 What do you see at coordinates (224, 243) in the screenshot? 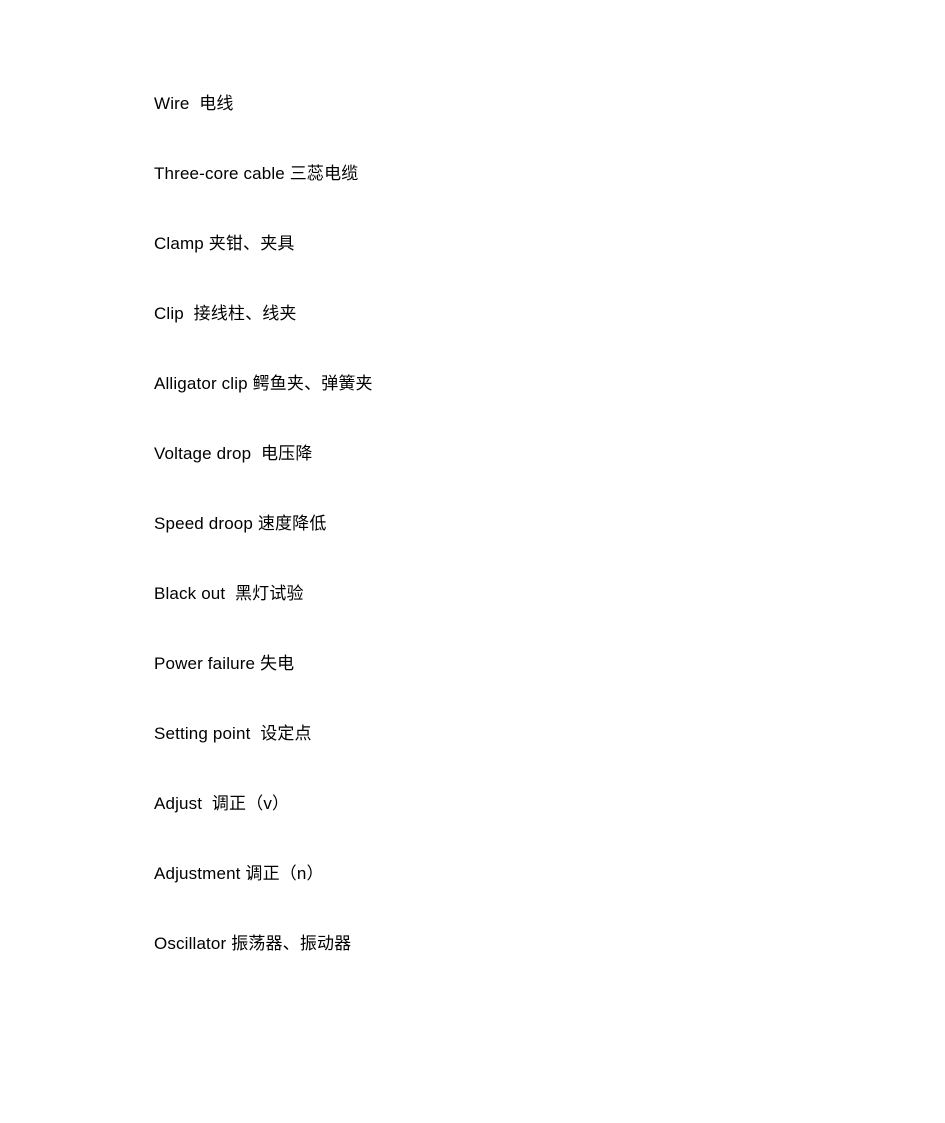
I see `glossary-entry: Clamp 夹钳、夹具` at bounding box center [224, 243].